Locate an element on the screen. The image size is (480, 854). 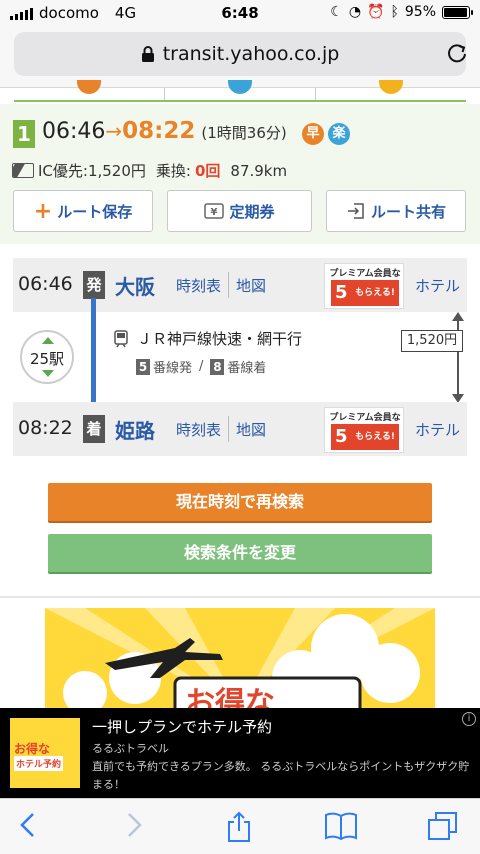
arrow-up-icon is located at coordinates (458, 316).